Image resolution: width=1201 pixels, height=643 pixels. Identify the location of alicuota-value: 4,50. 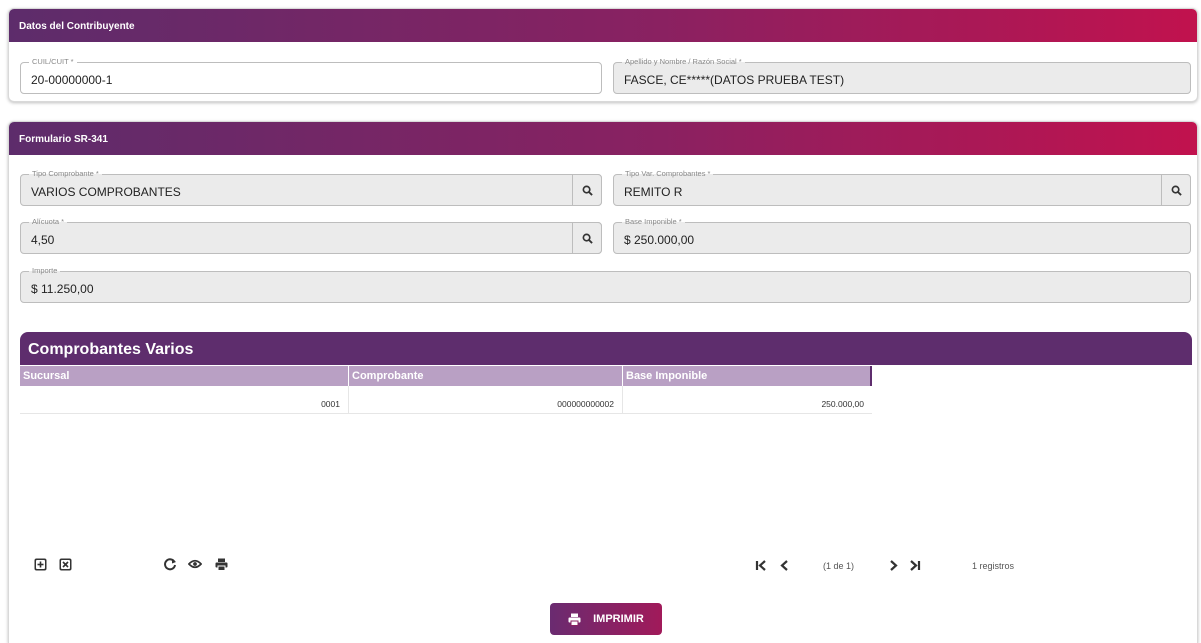
(43, 240).